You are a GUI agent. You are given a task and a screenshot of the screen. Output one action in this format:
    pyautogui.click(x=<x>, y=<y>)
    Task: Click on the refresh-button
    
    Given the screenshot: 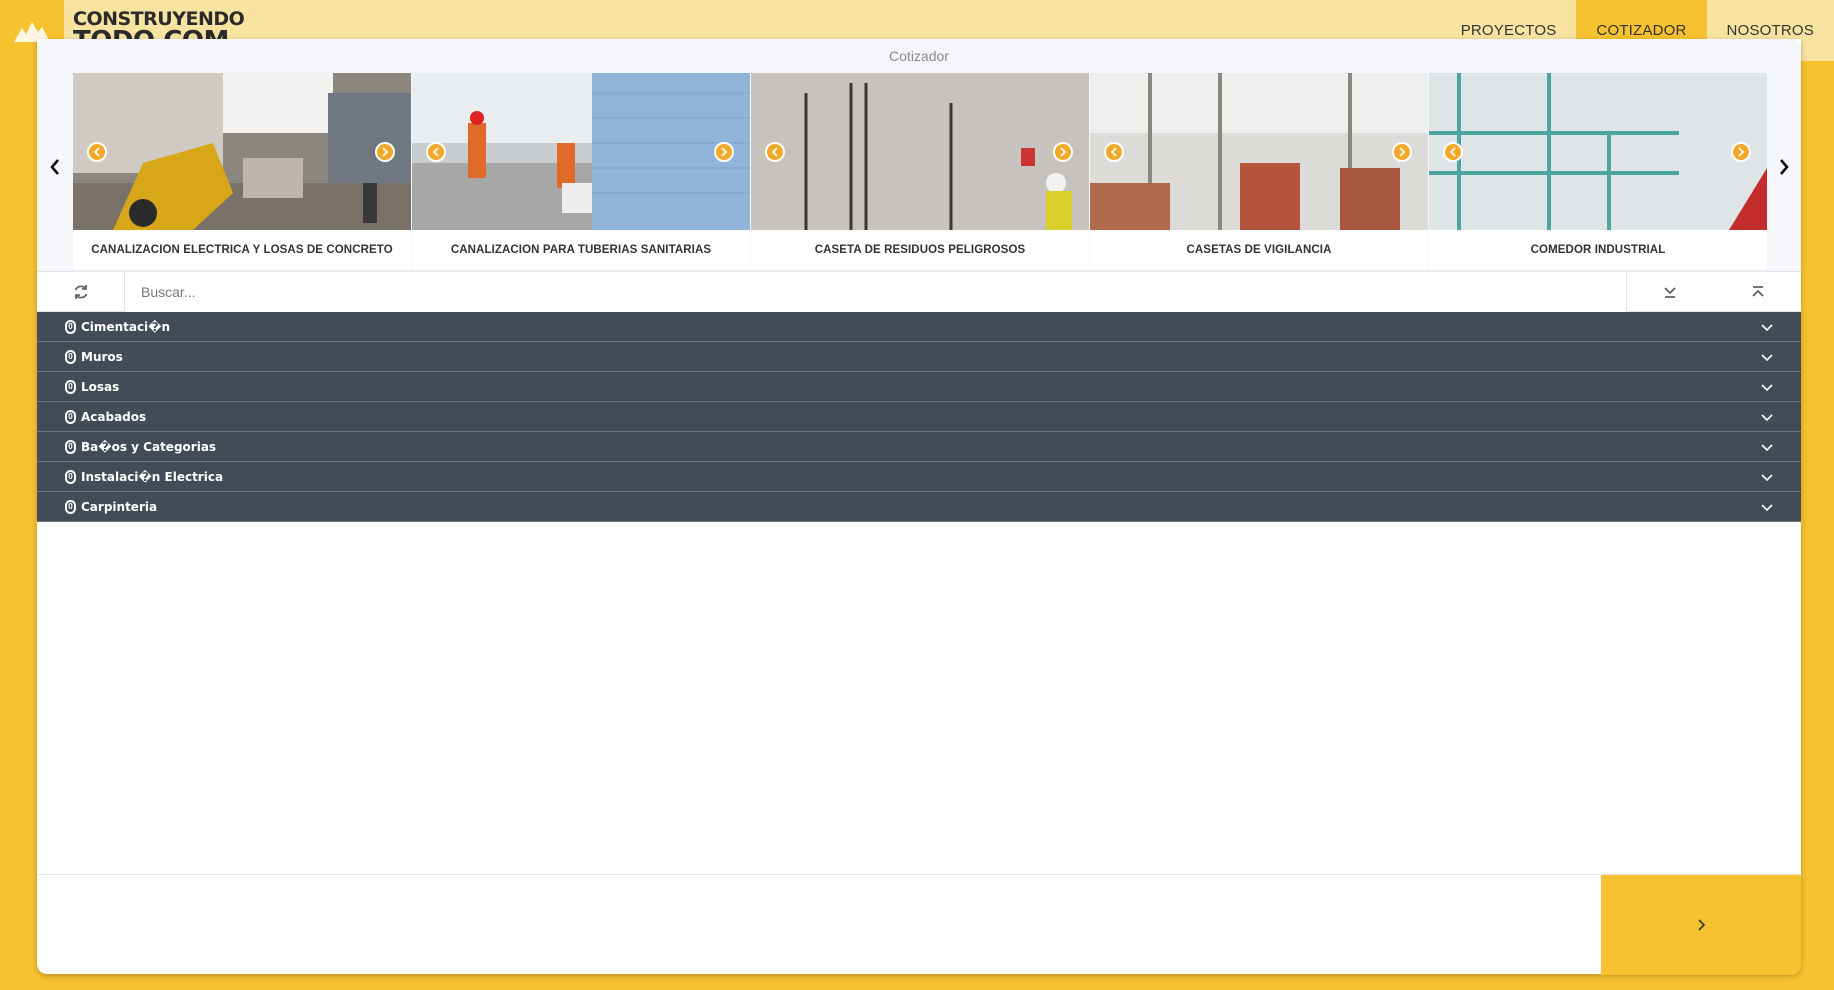 What is the action you would take?
    pyautogui.click(x=81, y=292)
    